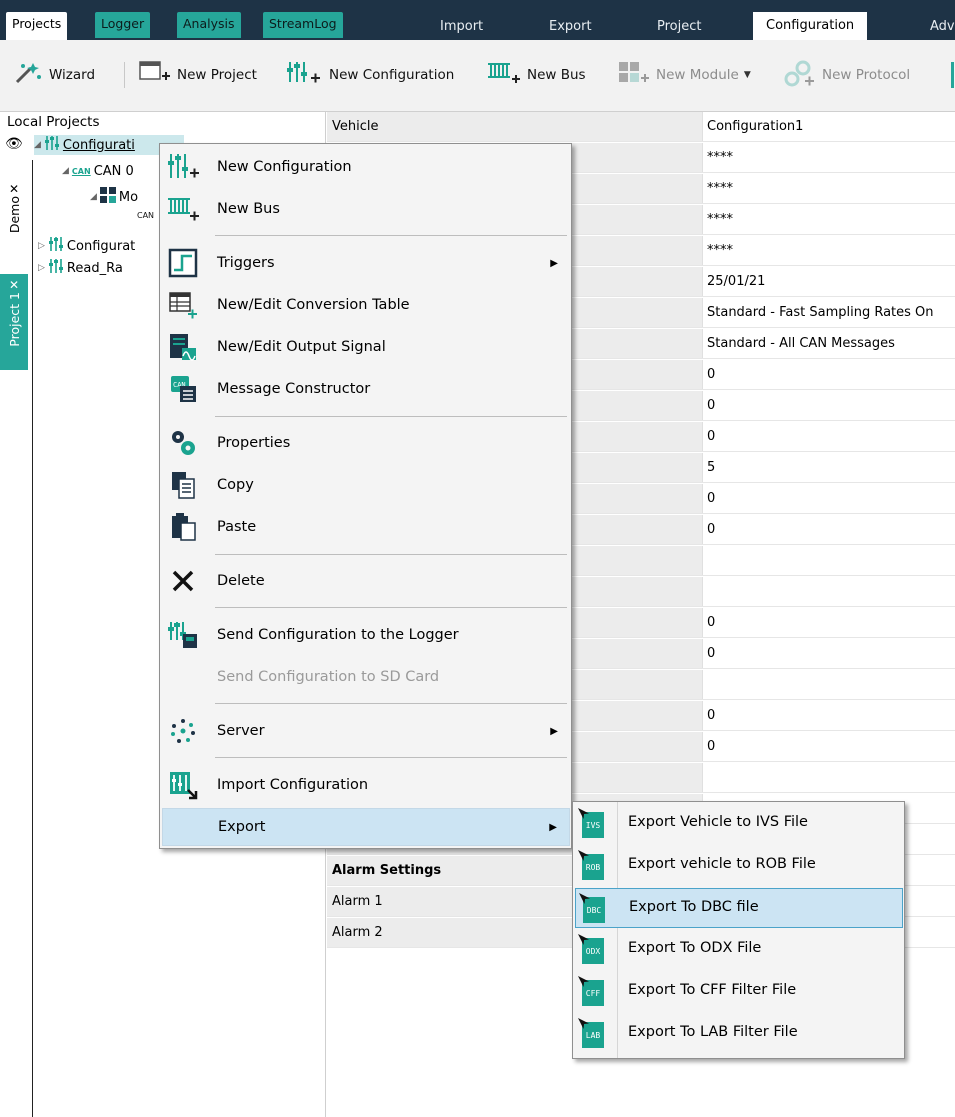 The image size is (955, 1117). I want to click on menu-item-label: Copy, so click(235, 485).